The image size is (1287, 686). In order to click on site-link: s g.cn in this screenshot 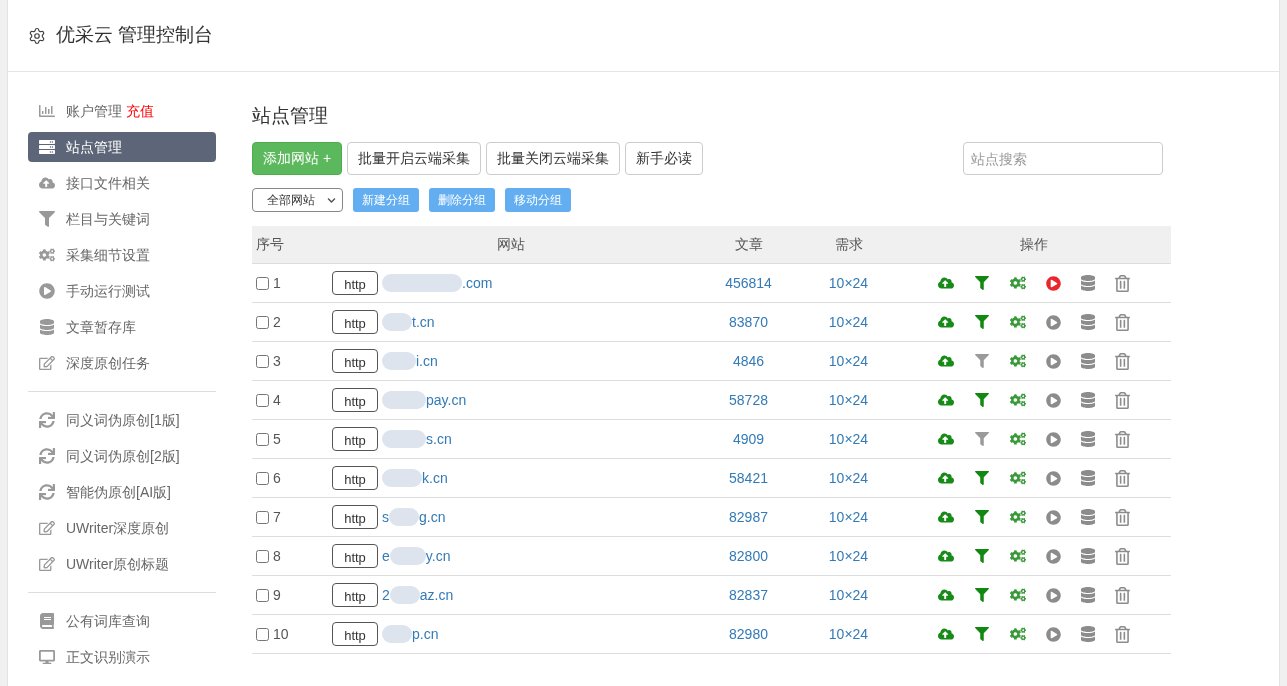, I will do `click(414, 517)`.